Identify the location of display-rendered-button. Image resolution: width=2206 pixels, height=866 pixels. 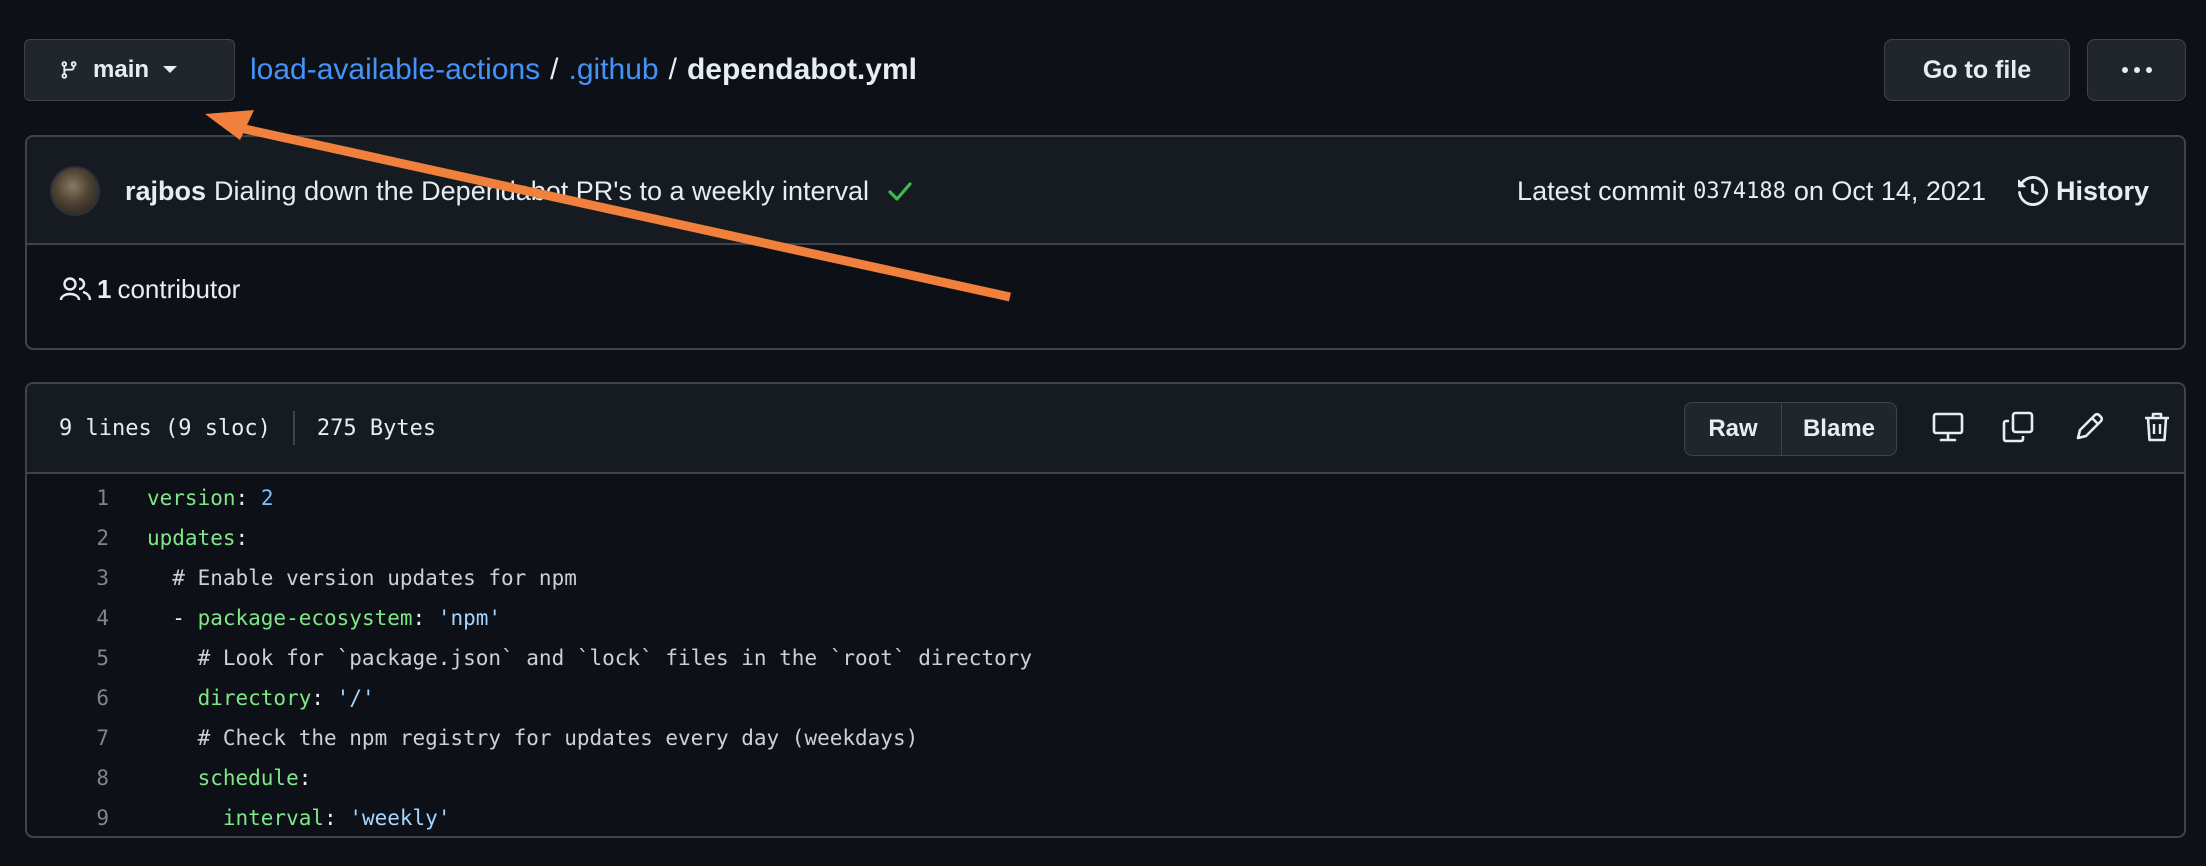
(1948, 427).